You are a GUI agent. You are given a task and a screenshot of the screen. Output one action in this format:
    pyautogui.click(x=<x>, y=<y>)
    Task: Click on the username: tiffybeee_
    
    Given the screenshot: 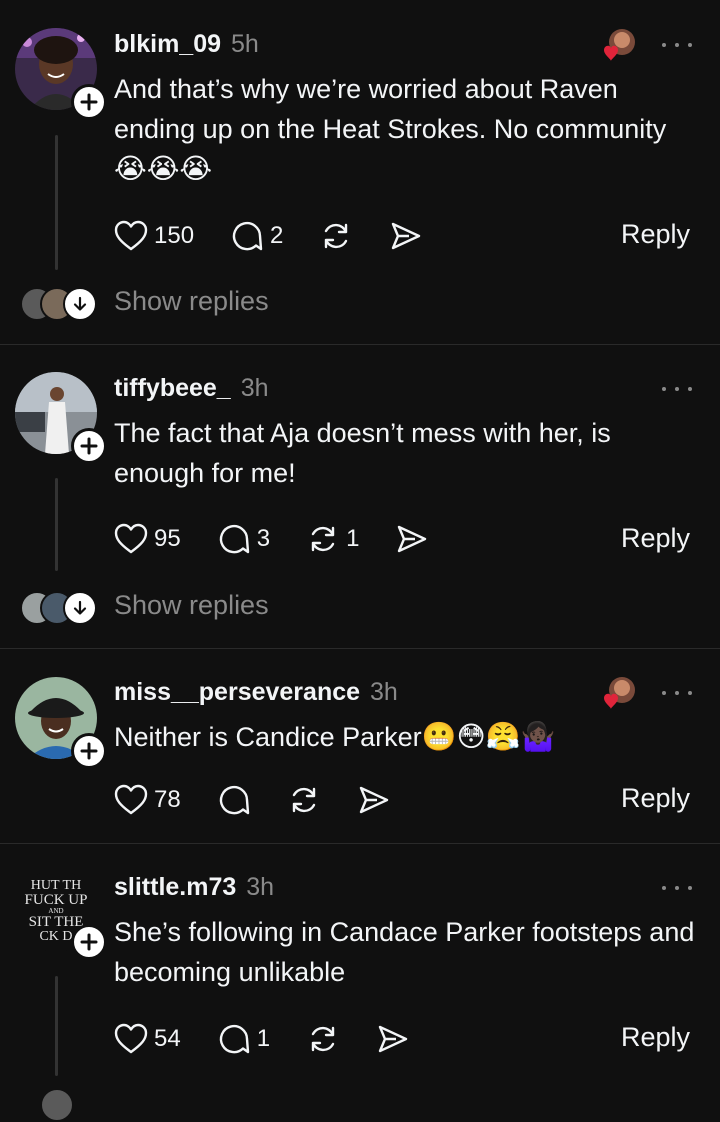 What is the action you would take?
    pyautogui.click(x=172, y=388)
    